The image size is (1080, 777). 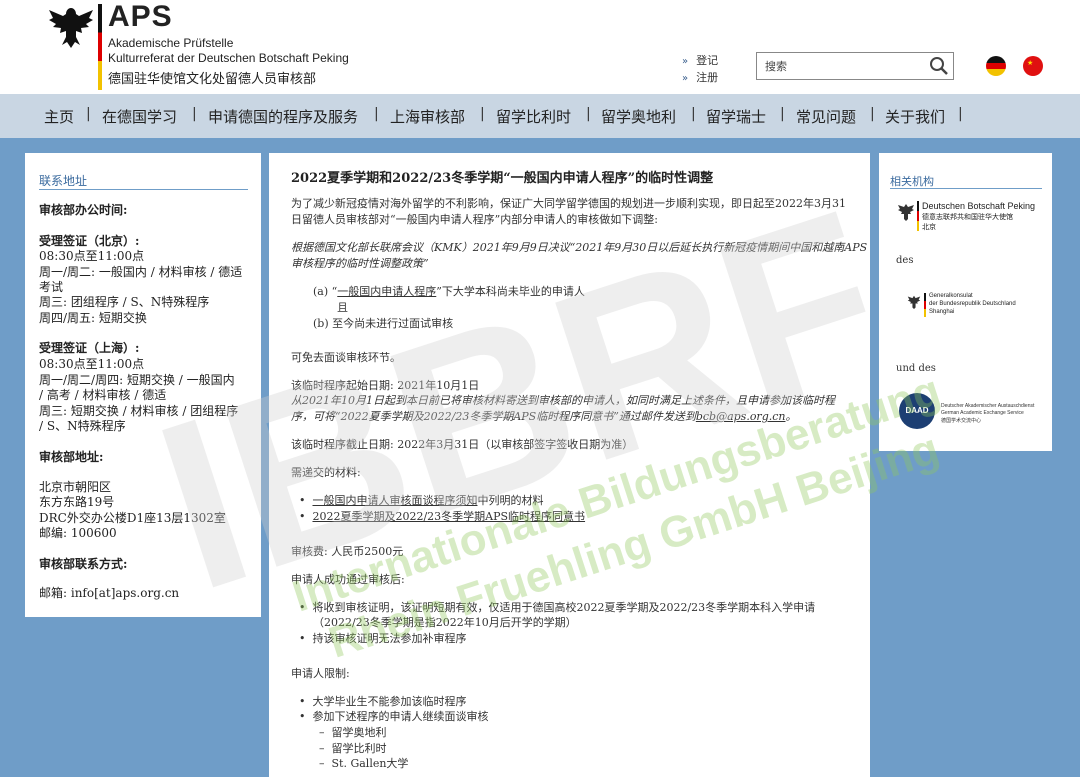 What do you see at coordinates (78, 533) in the screenshot?
I see `postcode: 邮编: 100600` at bounding box center [78, 533].